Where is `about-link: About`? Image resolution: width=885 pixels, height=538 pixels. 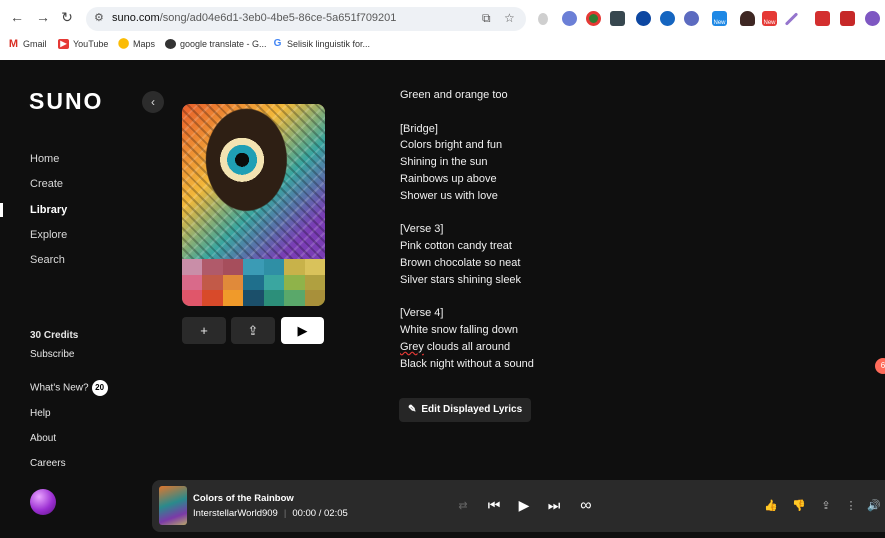
about-link: About is located at coordinates (43, 438).